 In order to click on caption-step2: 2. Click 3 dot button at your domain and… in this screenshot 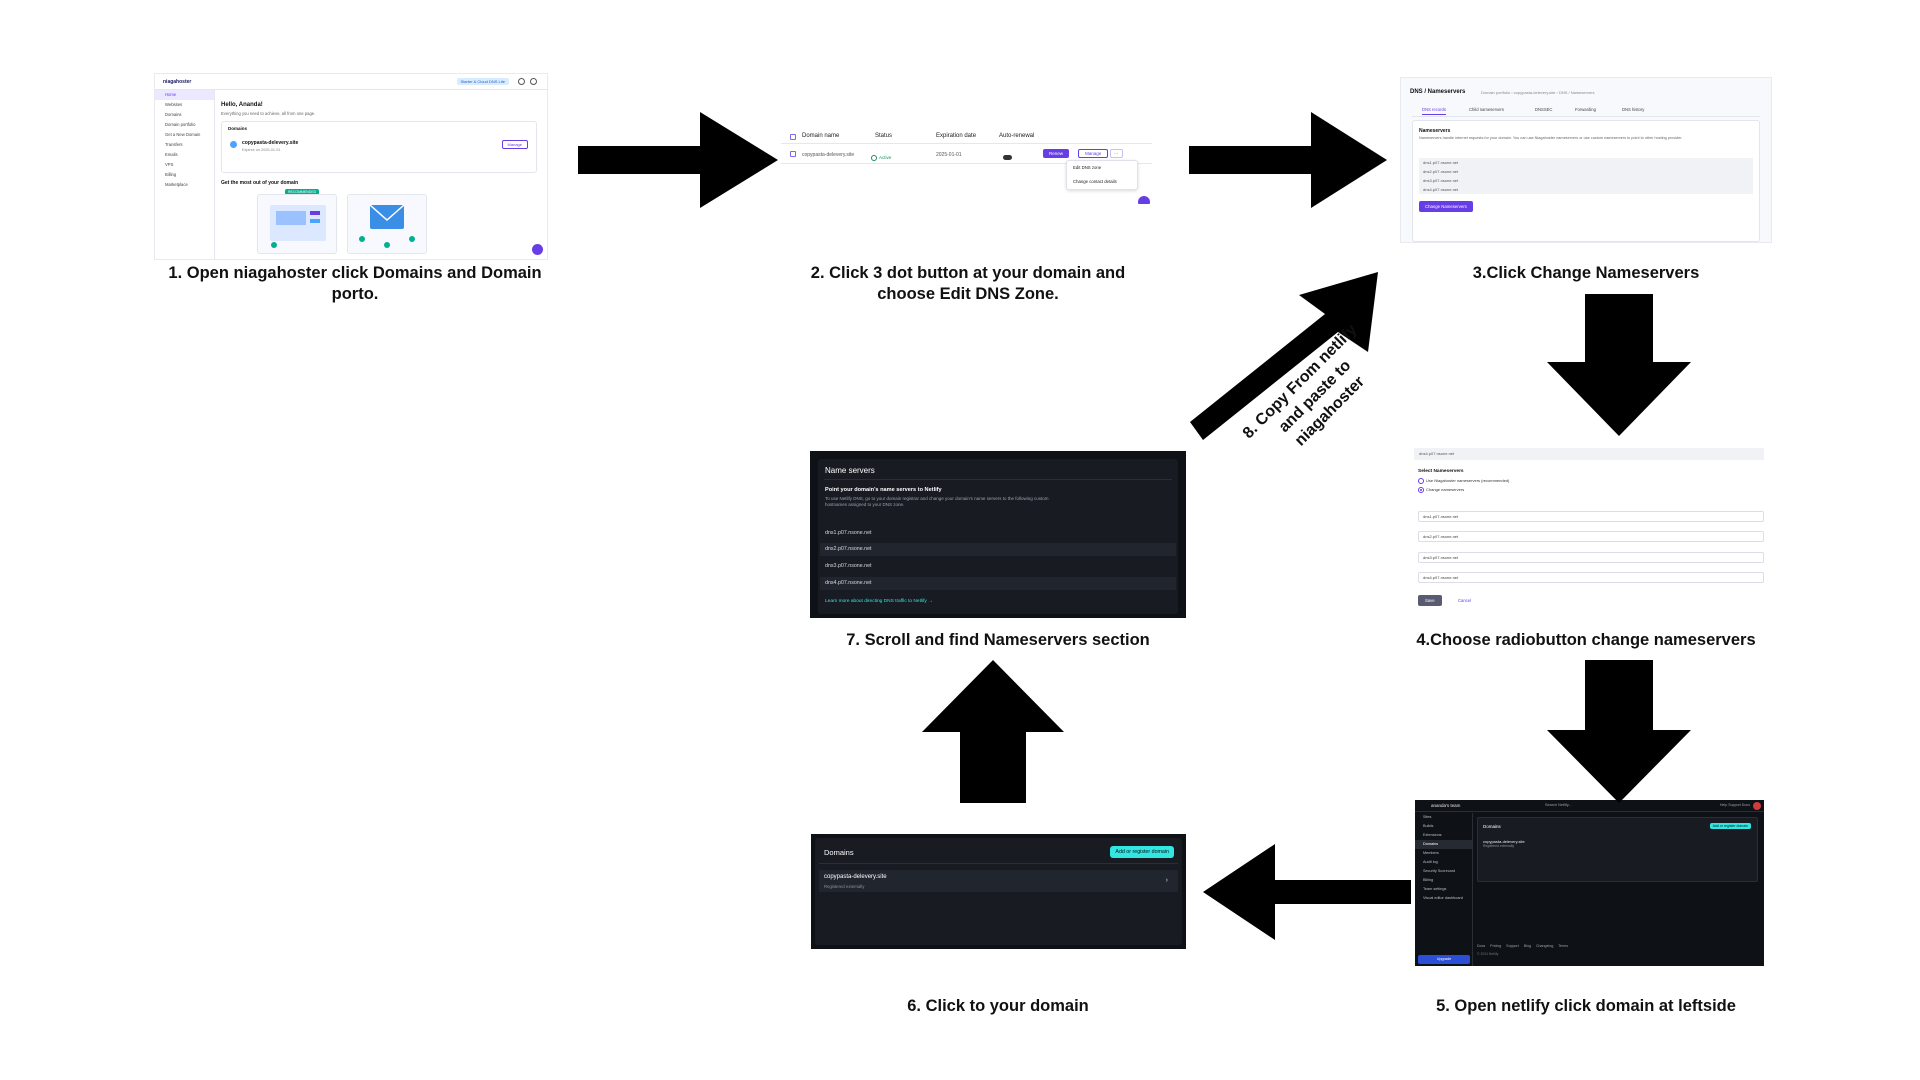, I will do `click(968, 283)`.